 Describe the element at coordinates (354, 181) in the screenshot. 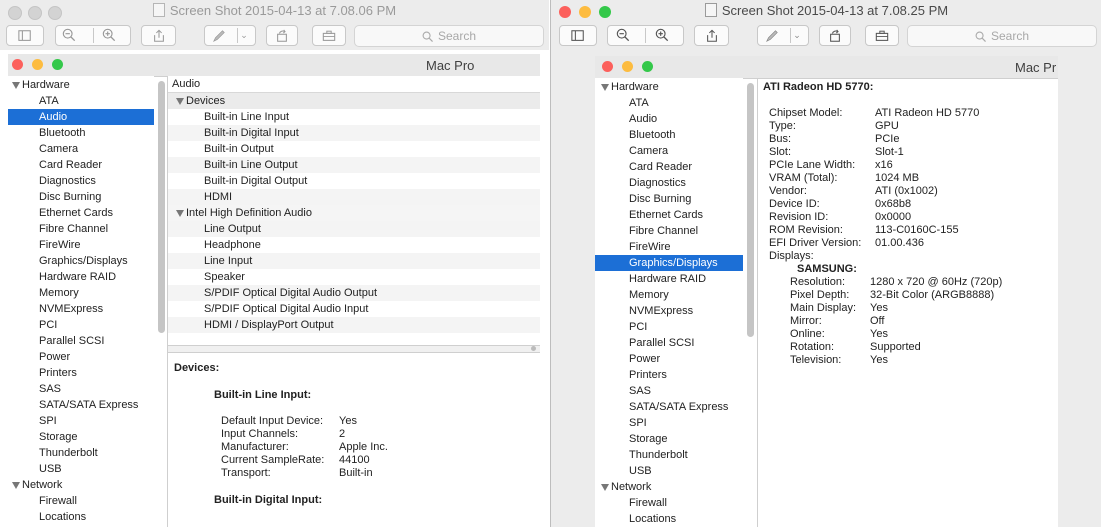

I see `list-item-built-in-digital-output: Built-in Digital Output` at that location.